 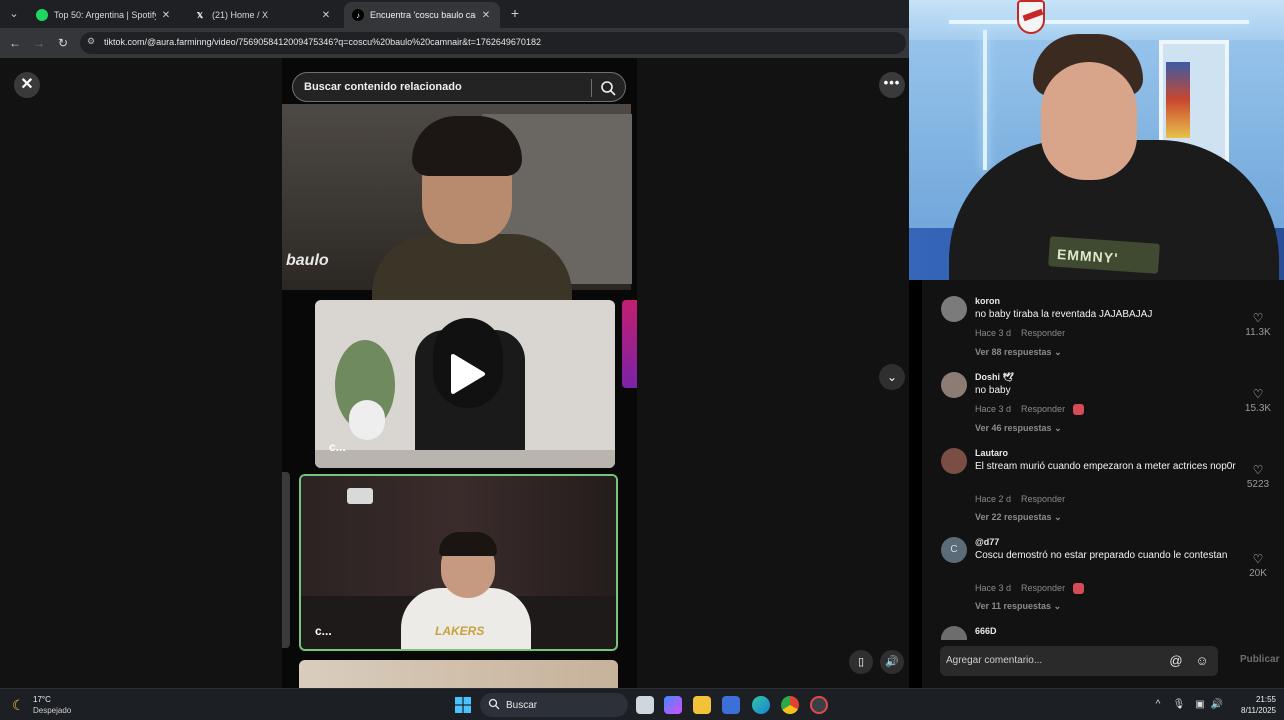 I want to click on close-icon: ✕, so click(x=27, y=85).